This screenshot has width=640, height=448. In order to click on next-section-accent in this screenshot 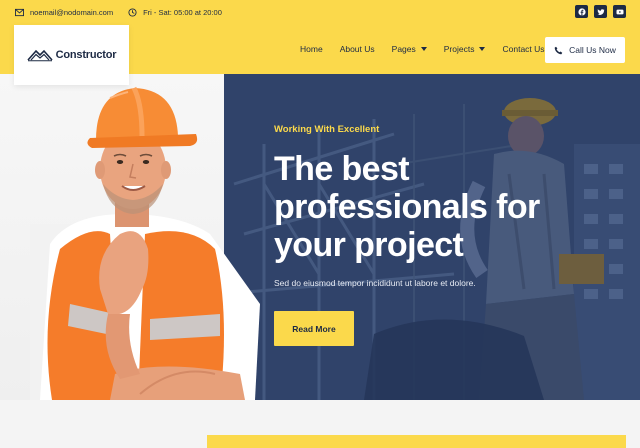, I will do `click(416, 441)`.